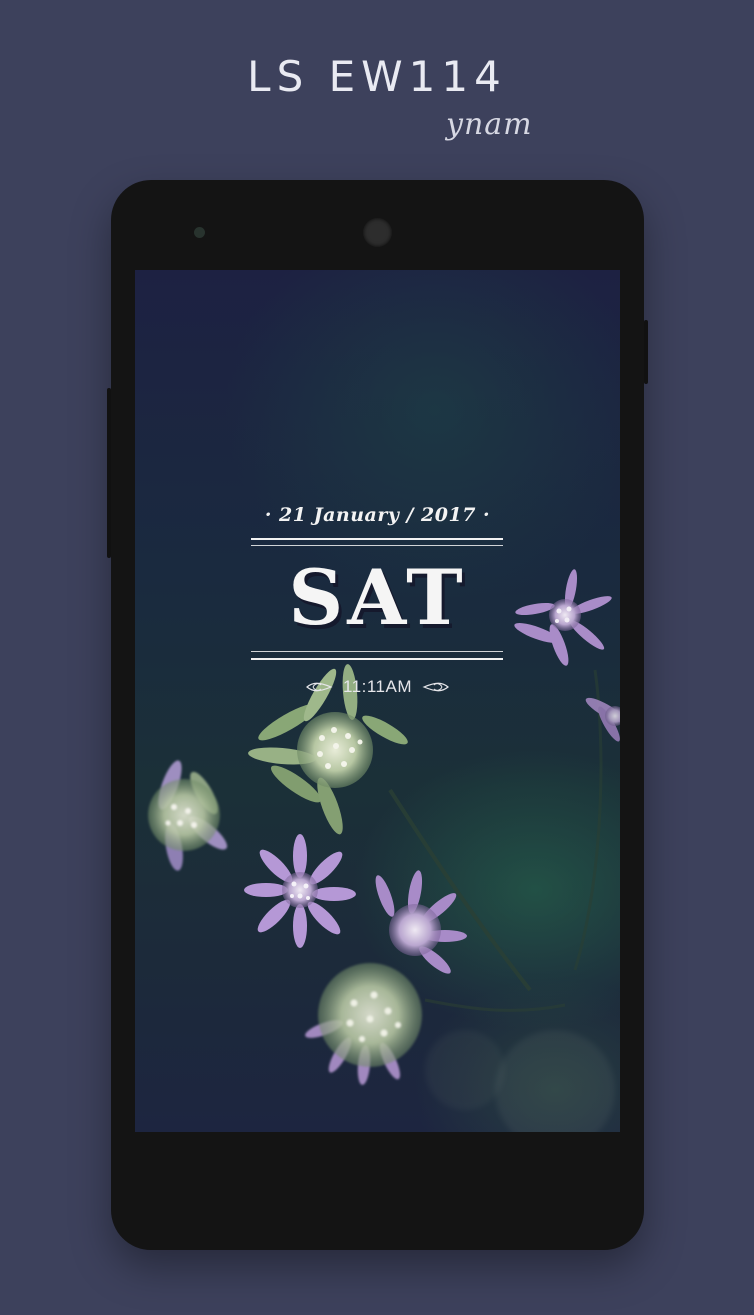  I want to click on proximity-sensor, so click(199, 232).